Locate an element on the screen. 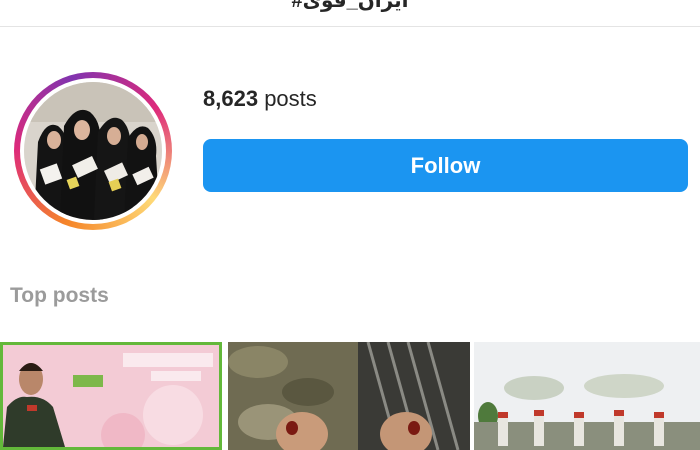  avatar-image is located at coordinates (93, 151).